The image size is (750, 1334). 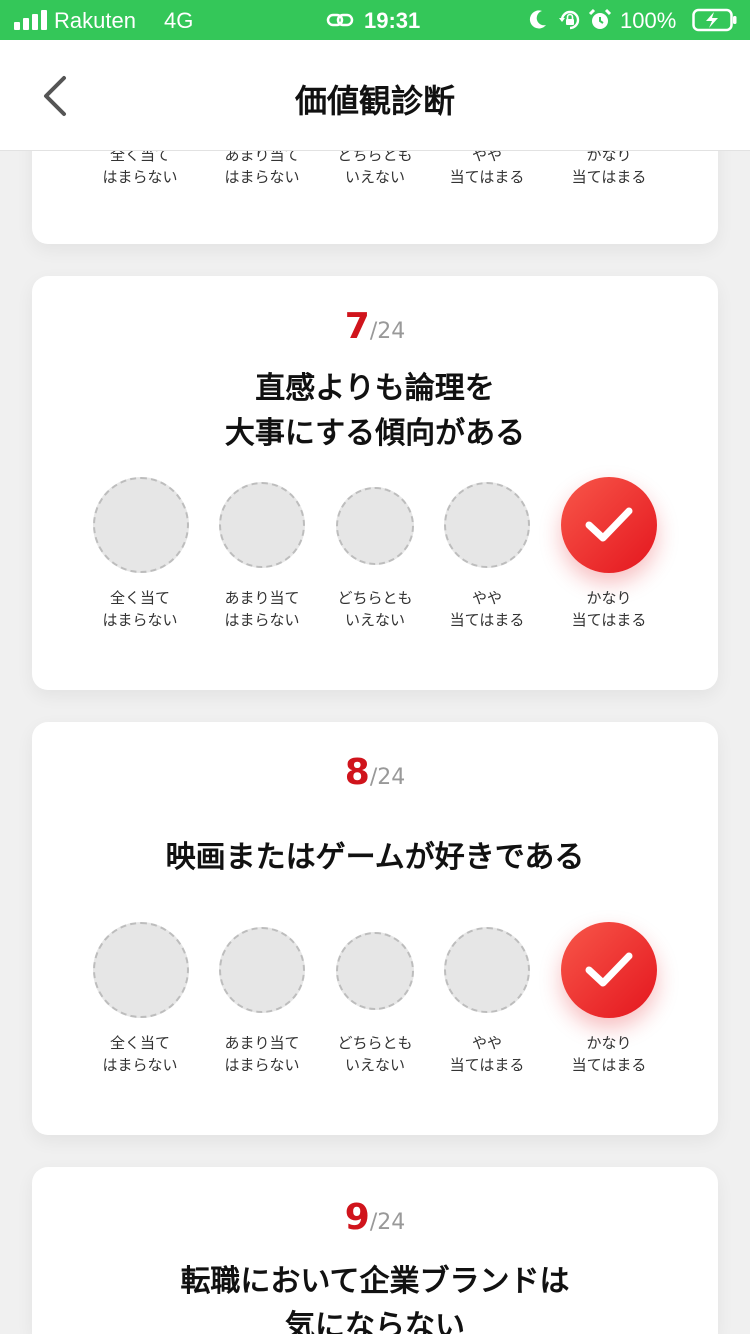 I want to click on navigation-header: 価値観診断, so click(x=375, y=95).